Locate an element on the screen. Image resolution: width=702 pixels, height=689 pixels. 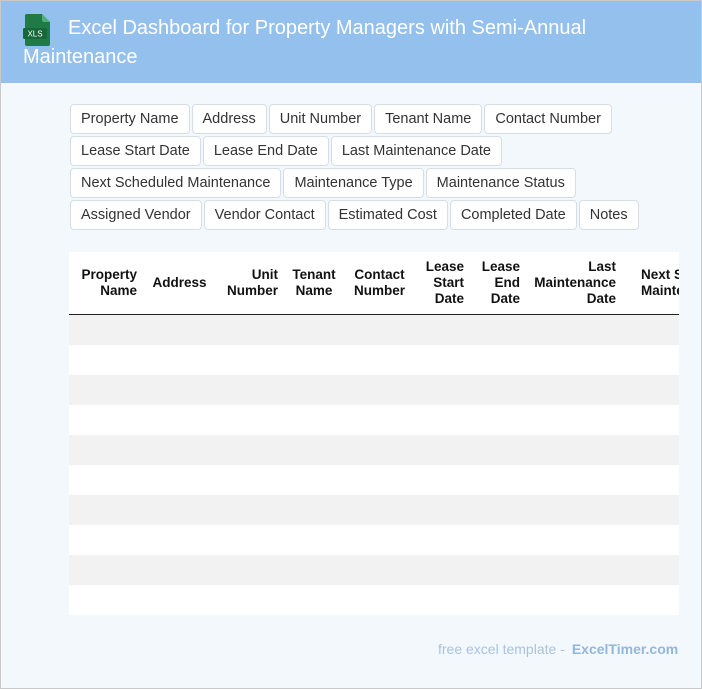
field-chip-property-name: Property Name is located at coordinates (130, 119).